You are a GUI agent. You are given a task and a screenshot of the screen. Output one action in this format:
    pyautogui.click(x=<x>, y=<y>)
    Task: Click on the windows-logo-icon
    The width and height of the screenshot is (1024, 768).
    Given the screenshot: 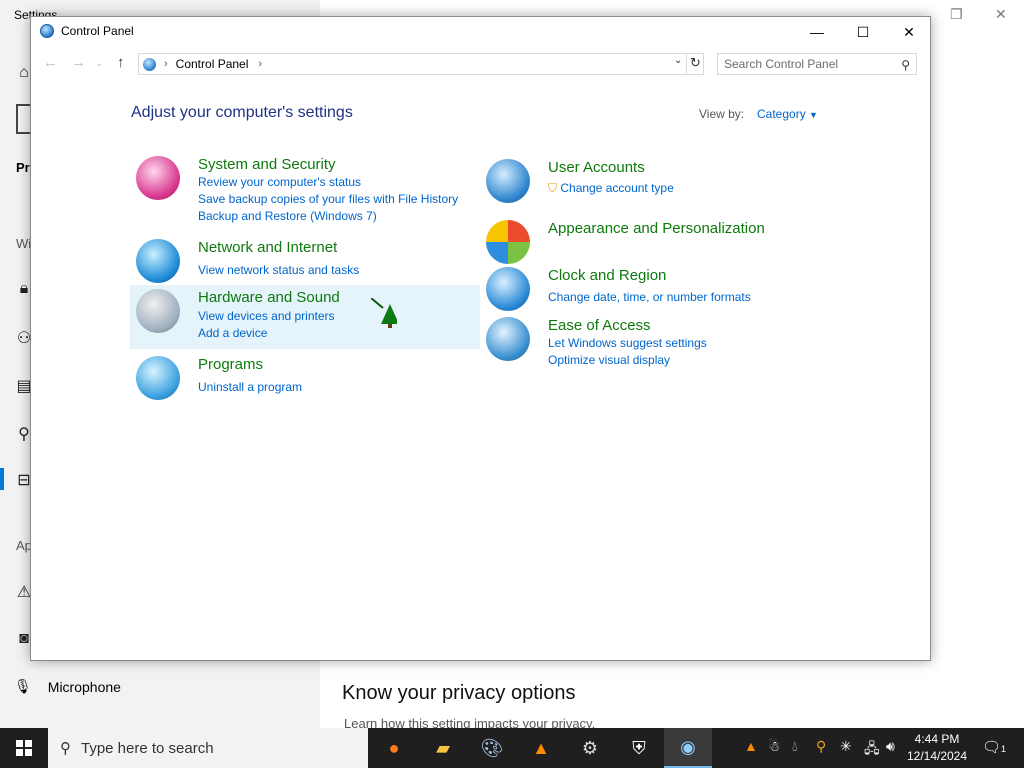 What is the action you would take?
    pyautogui.click(x=24, y=748)
    